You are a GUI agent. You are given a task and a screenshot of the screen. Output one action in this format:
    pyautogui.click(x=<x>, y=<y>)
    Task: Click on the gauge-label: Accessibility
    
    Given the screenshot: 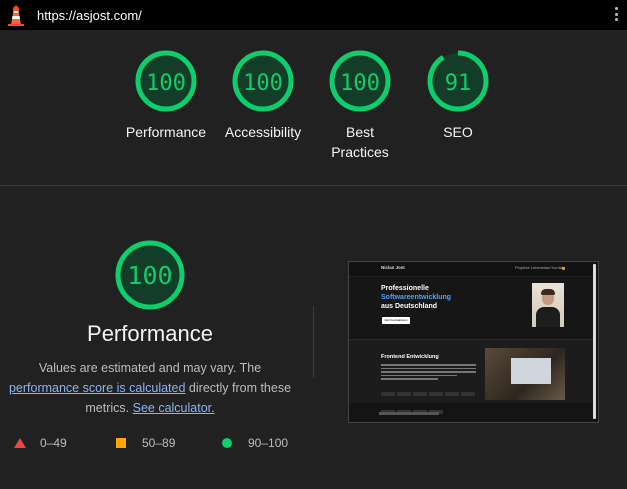 What is the action you would take?
    pyautogui.click(x=263, y=132)
    